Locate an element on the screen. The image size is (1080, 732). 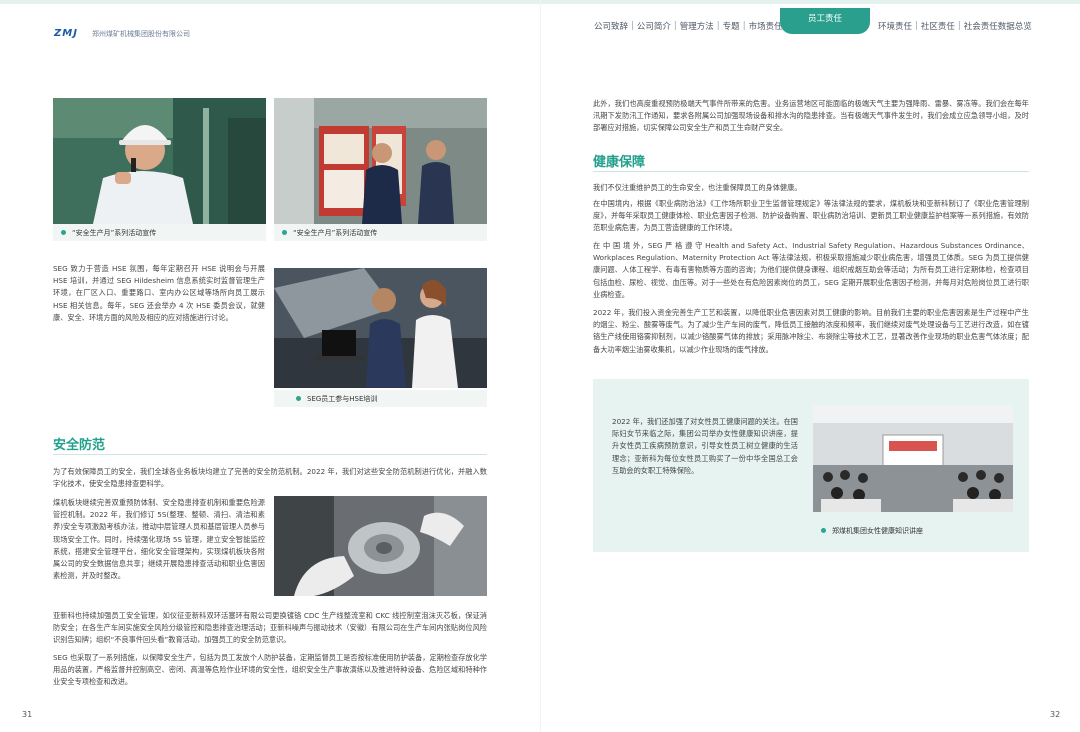
caption-photo-2: “安全生产月”系列活动宣传 is located at coordinates (380, 232).